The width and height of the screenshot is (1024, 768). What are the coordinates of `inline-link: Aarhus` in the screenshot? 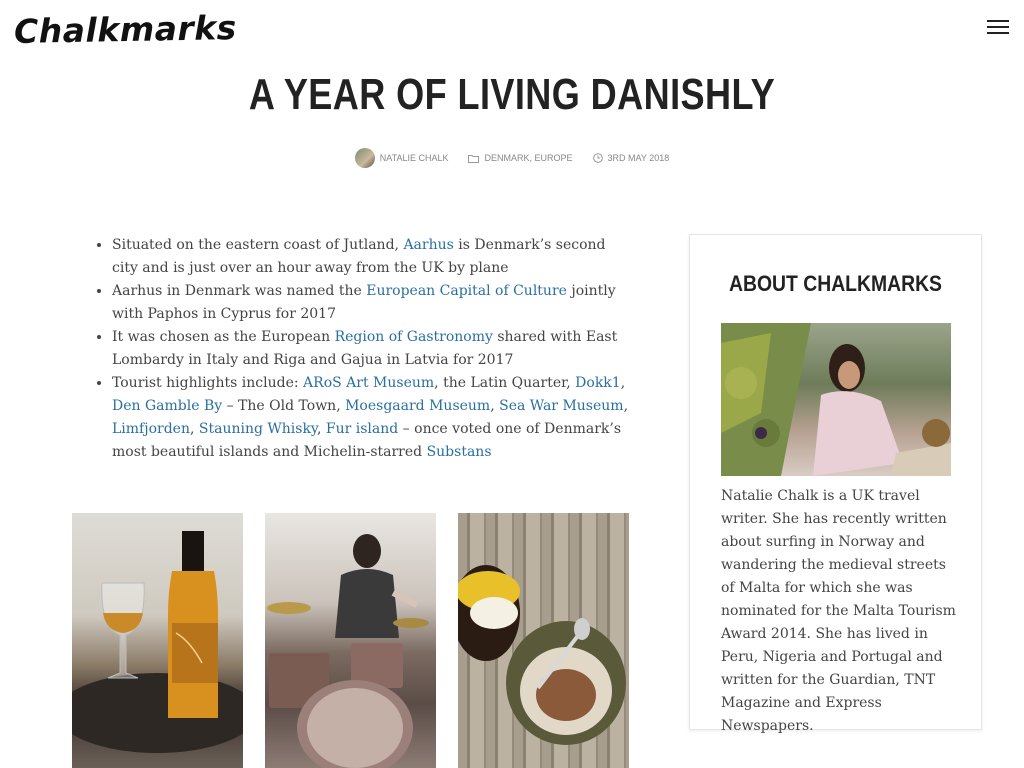 It's located at (428, 245).